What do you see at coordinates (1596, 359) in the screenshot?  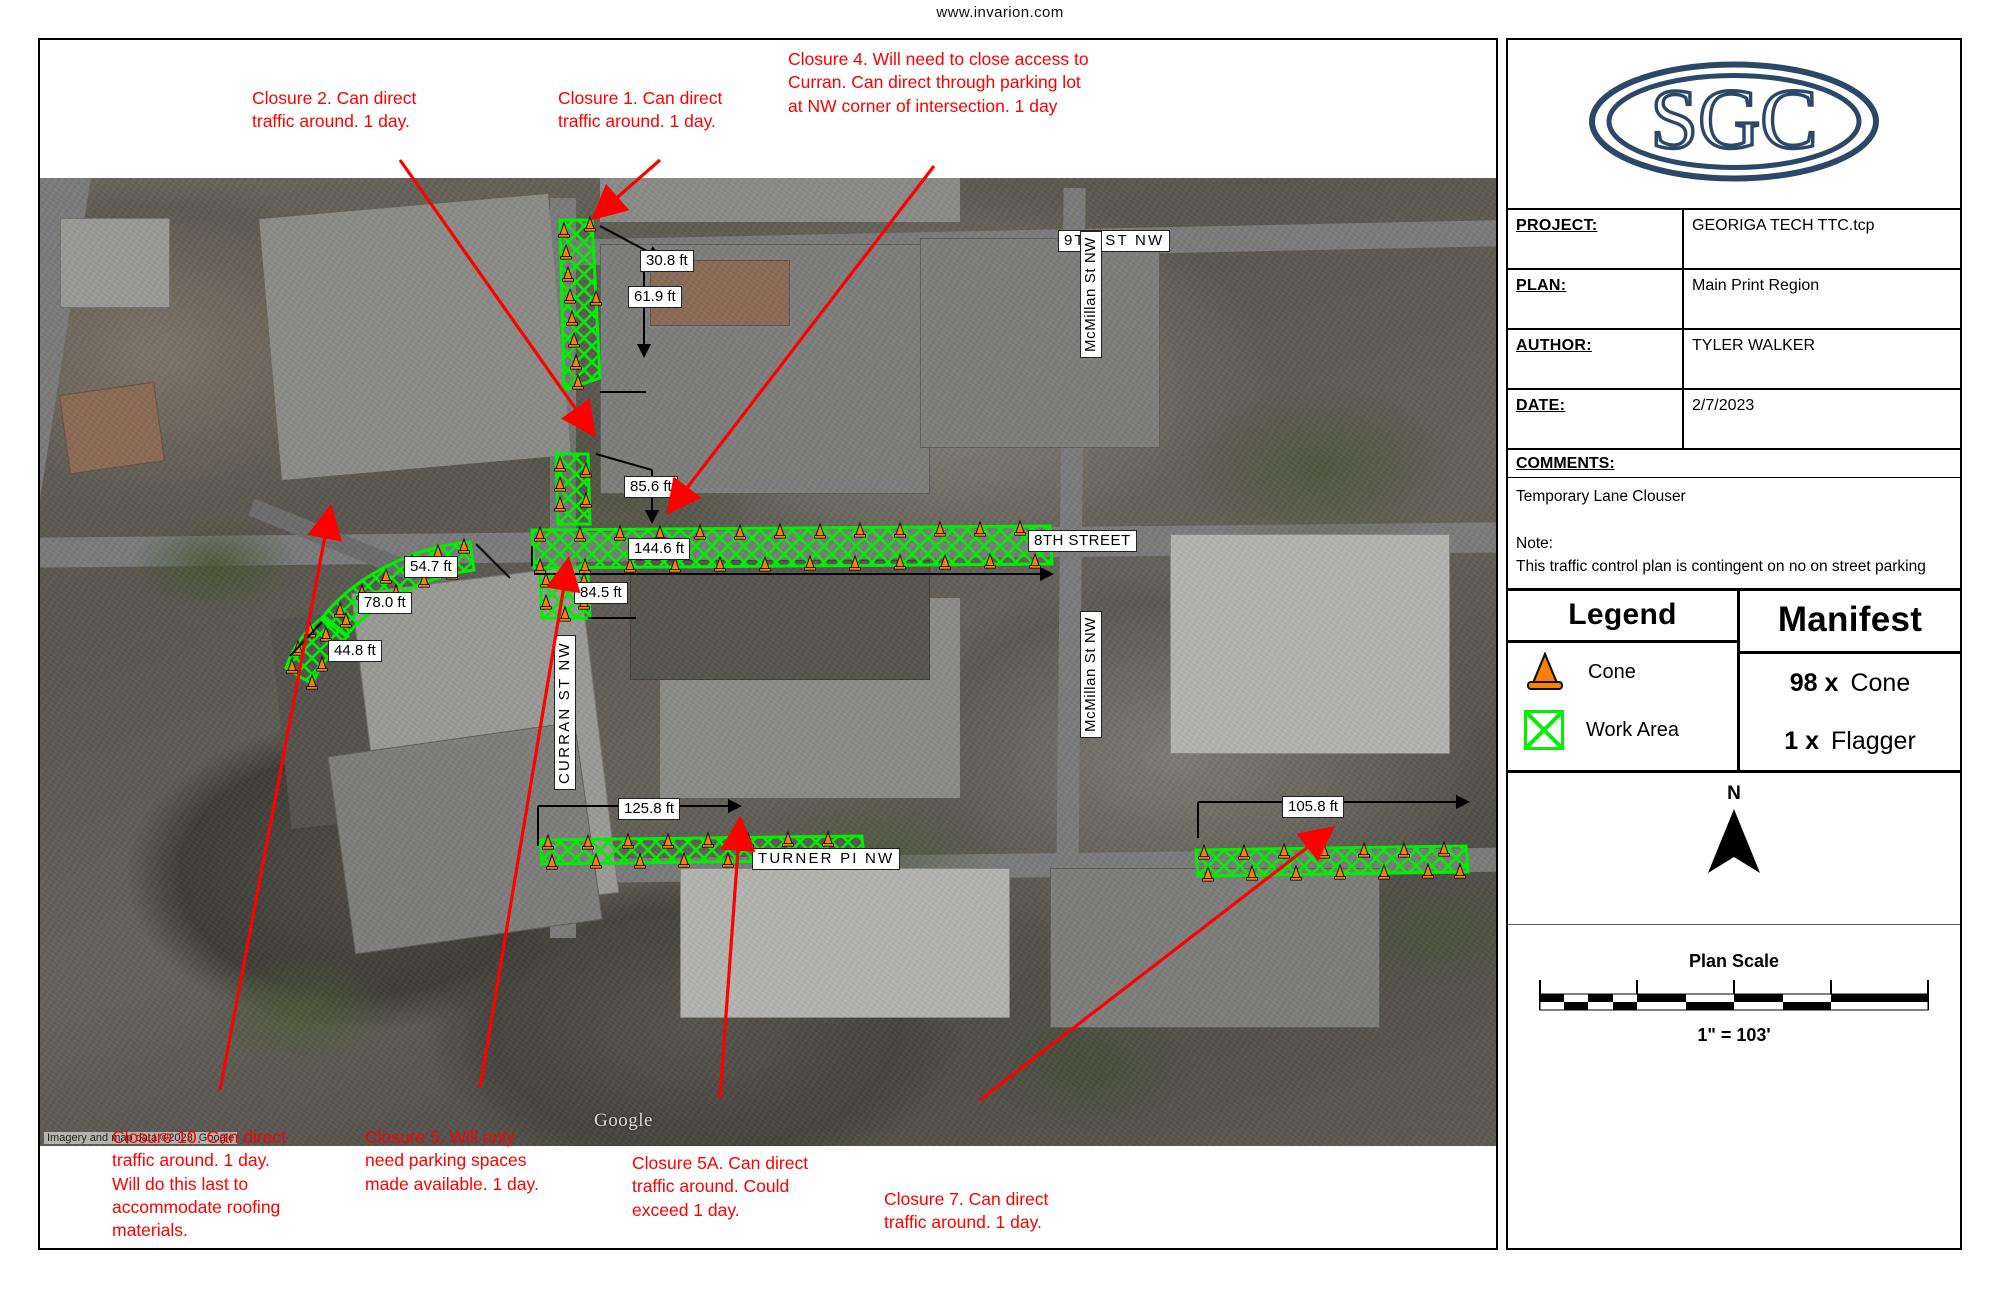 I see `info-label-author: AUTHOR:` at bounding box center [1596, 359].